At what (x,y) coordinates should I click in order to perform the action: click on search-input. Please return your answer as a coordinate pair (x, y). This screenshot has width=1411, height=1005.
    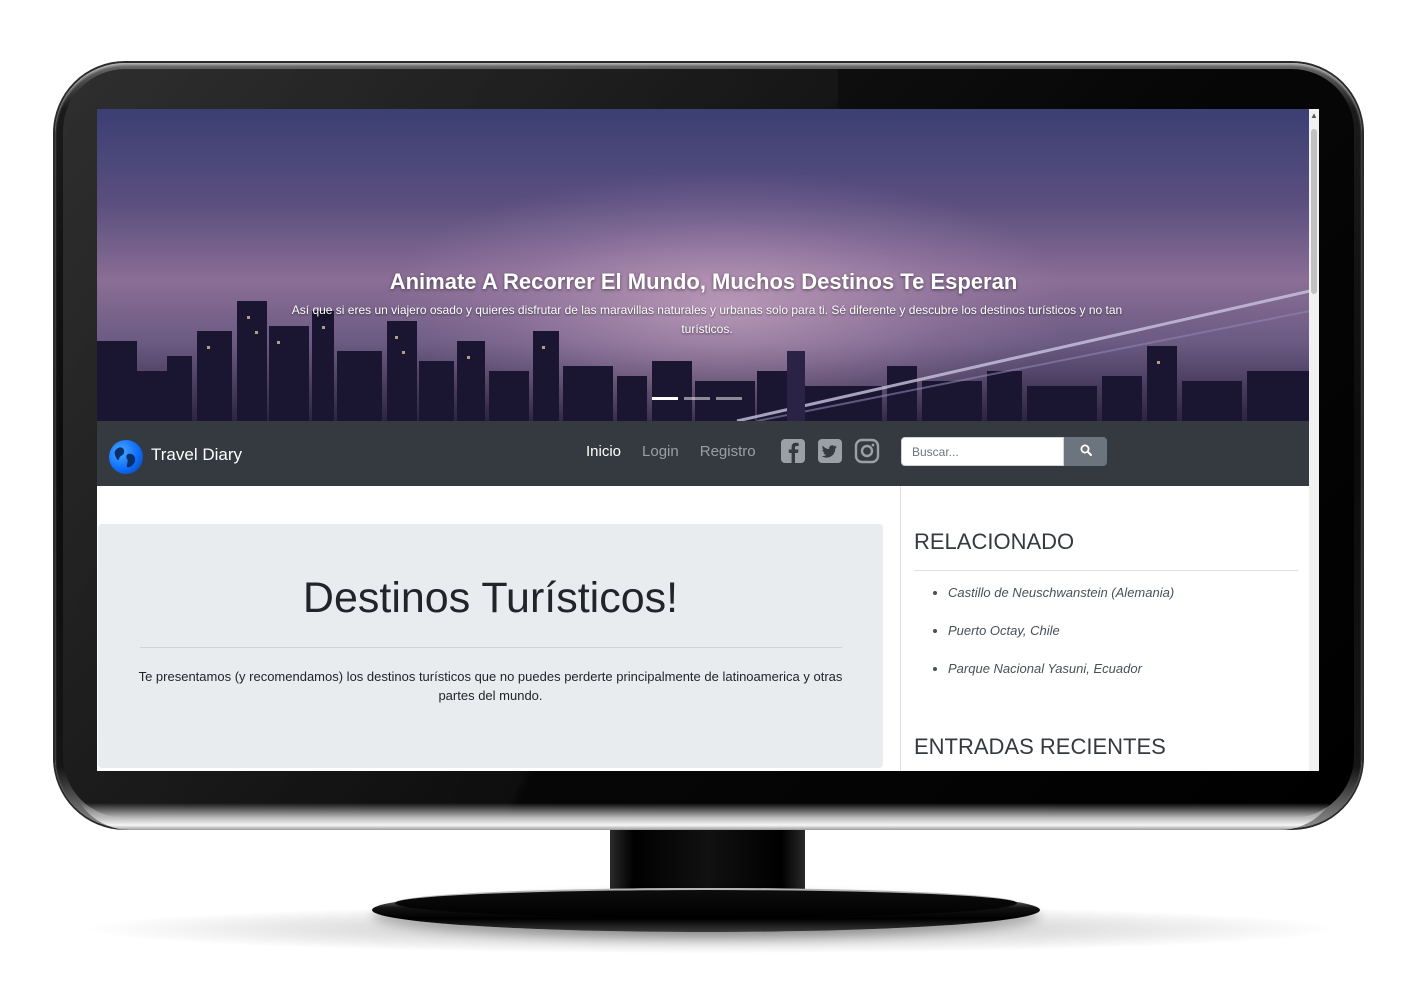
    Looking at the image, I should click on (982, 451).